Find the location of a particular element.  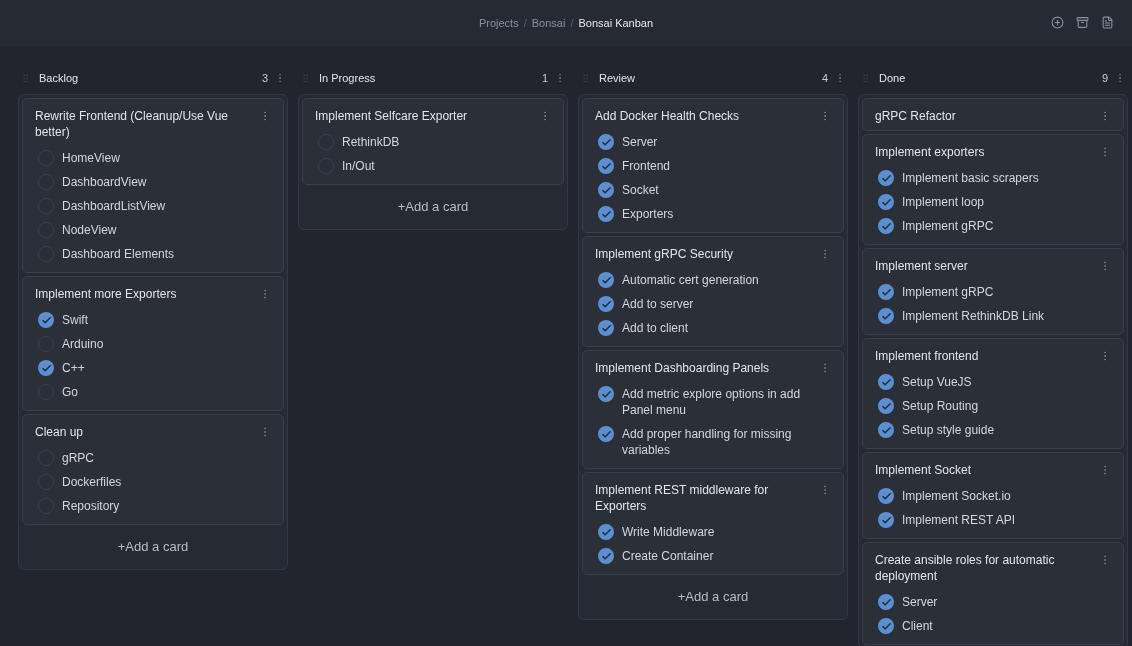

task-label: Go is located at coordinates (70, 392).